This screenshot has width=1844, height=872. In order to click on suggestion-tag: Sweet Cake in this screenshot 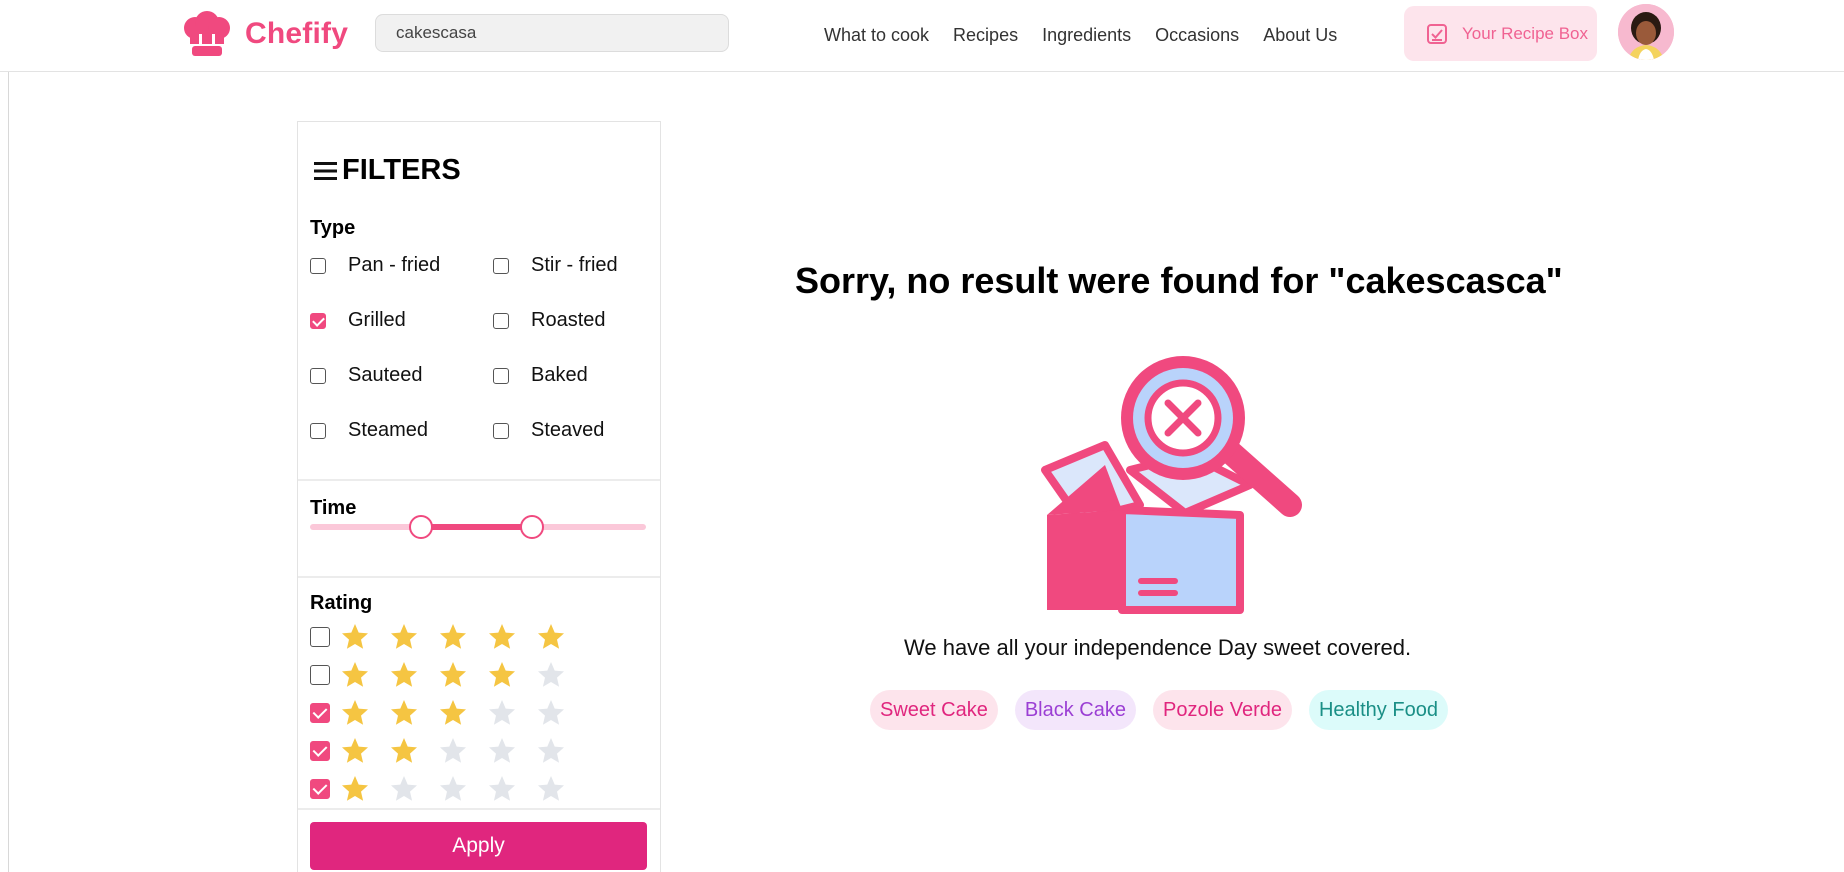, I will do `click(934, 710)`.